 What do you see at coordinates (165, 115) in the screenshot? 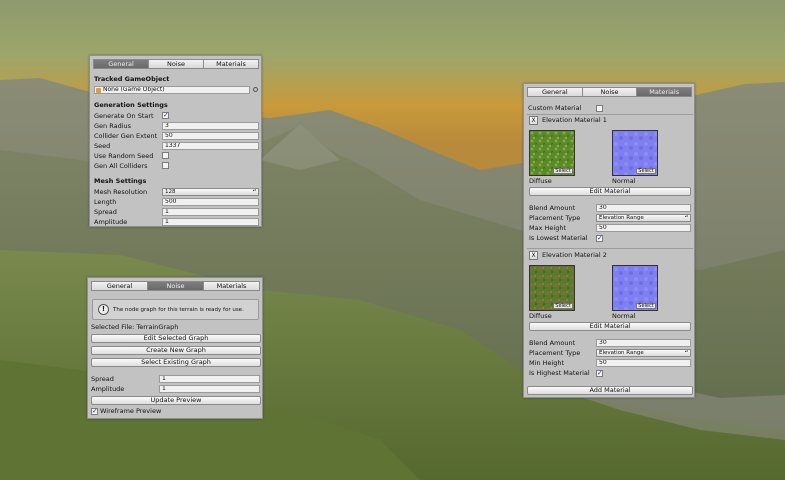
I see `generate-on-start-checkbox: ✓` at bounding box center [165, 115].